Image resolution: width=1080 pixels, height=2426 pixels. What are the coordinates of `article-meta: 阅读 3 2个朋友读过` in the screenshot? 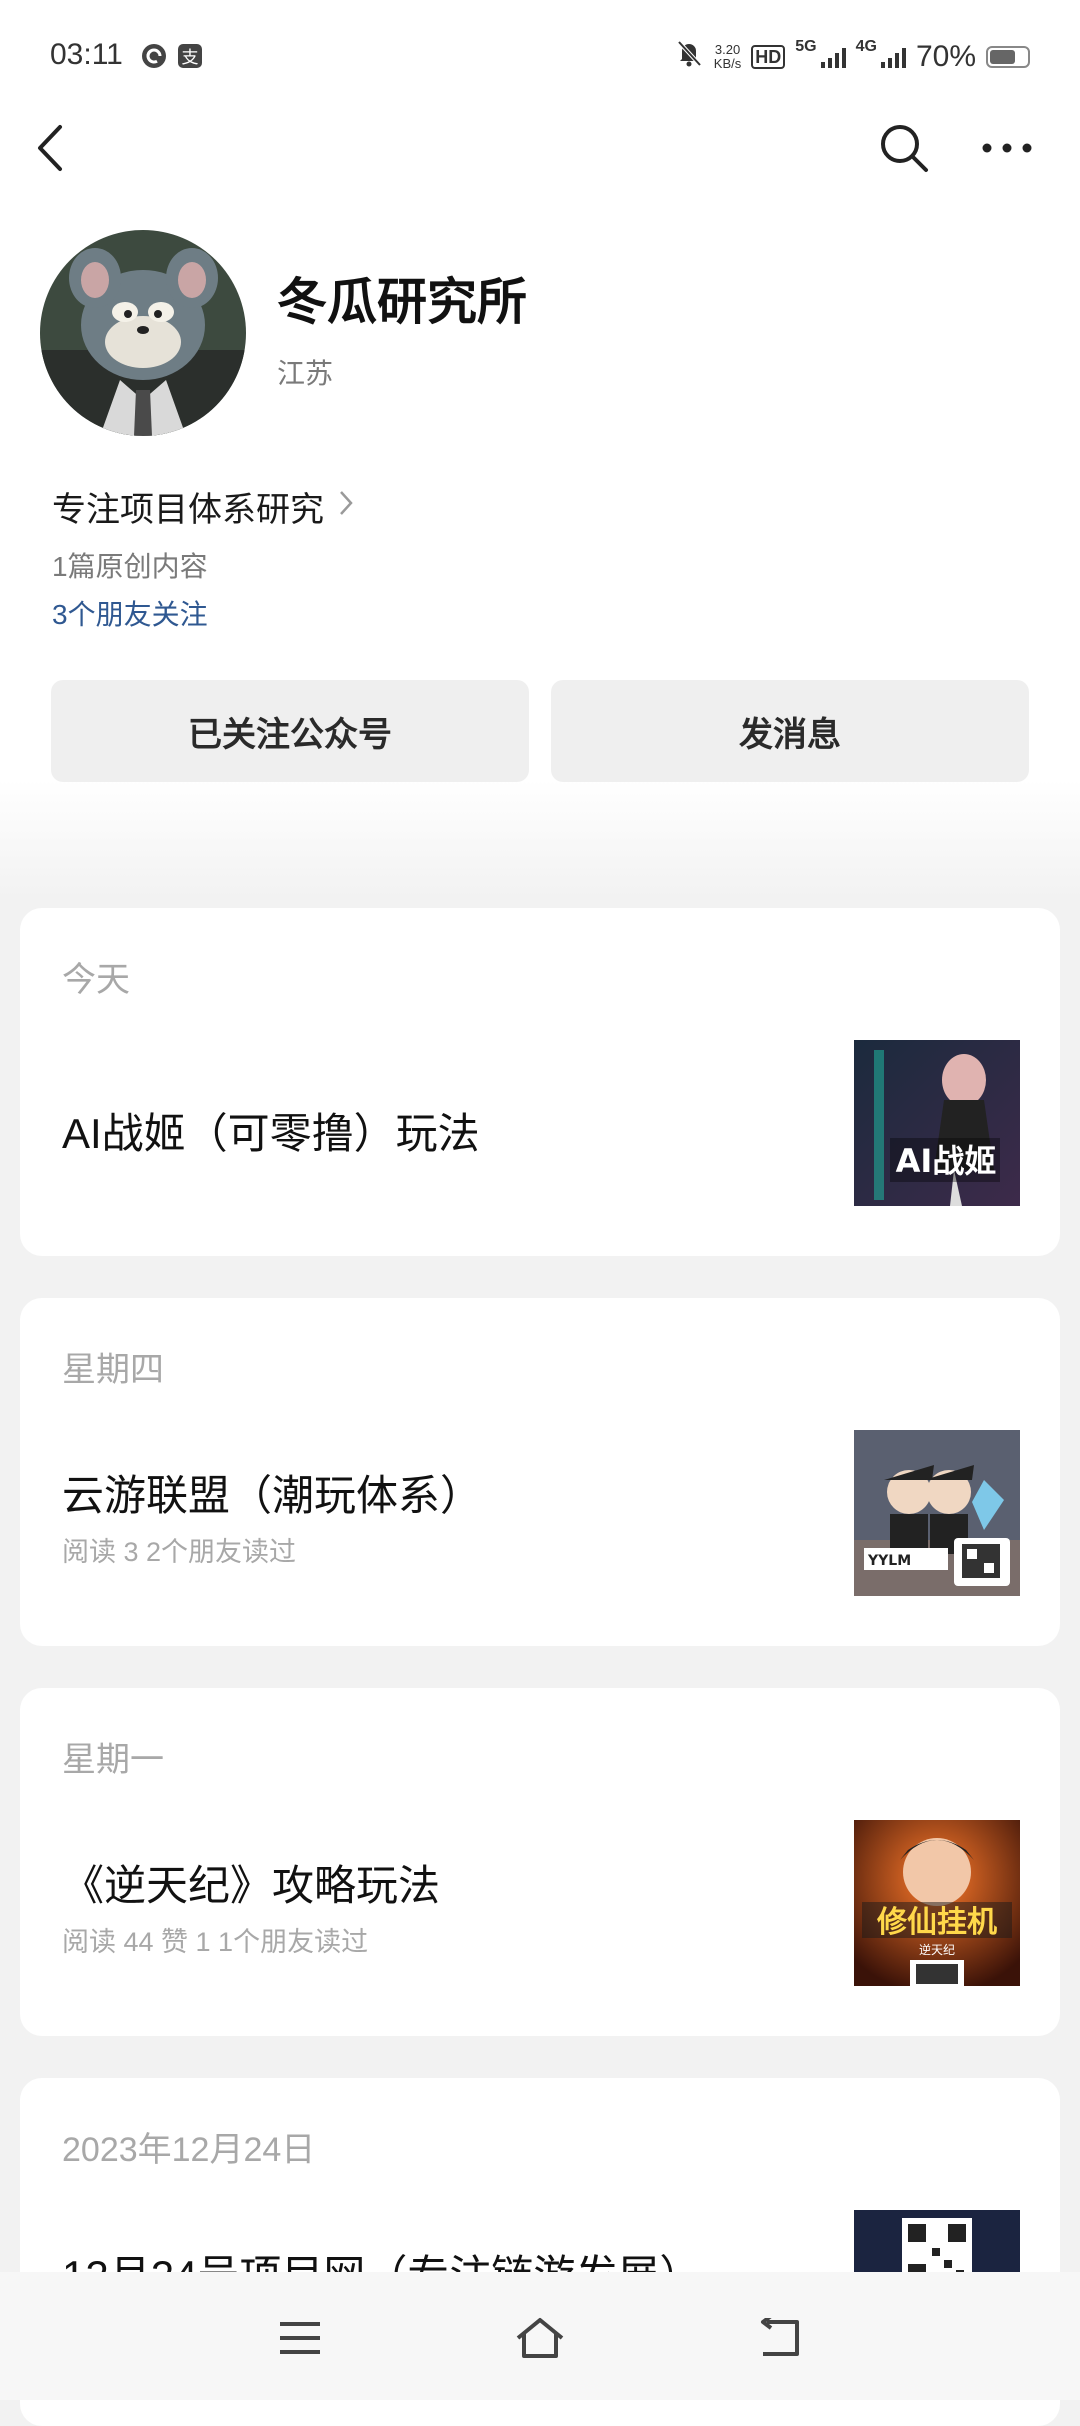 It's located at (179, 1552).